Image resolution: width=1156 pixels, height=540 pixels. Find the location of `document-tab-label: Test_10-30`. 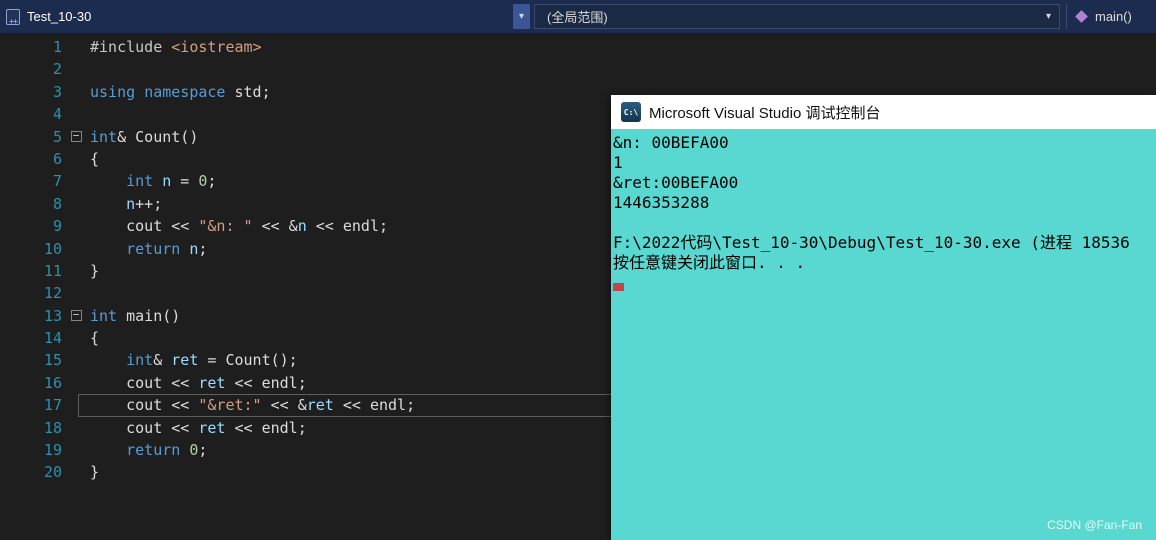

document-tab-label: Test_10-30 is located at coordinates (59, 16).